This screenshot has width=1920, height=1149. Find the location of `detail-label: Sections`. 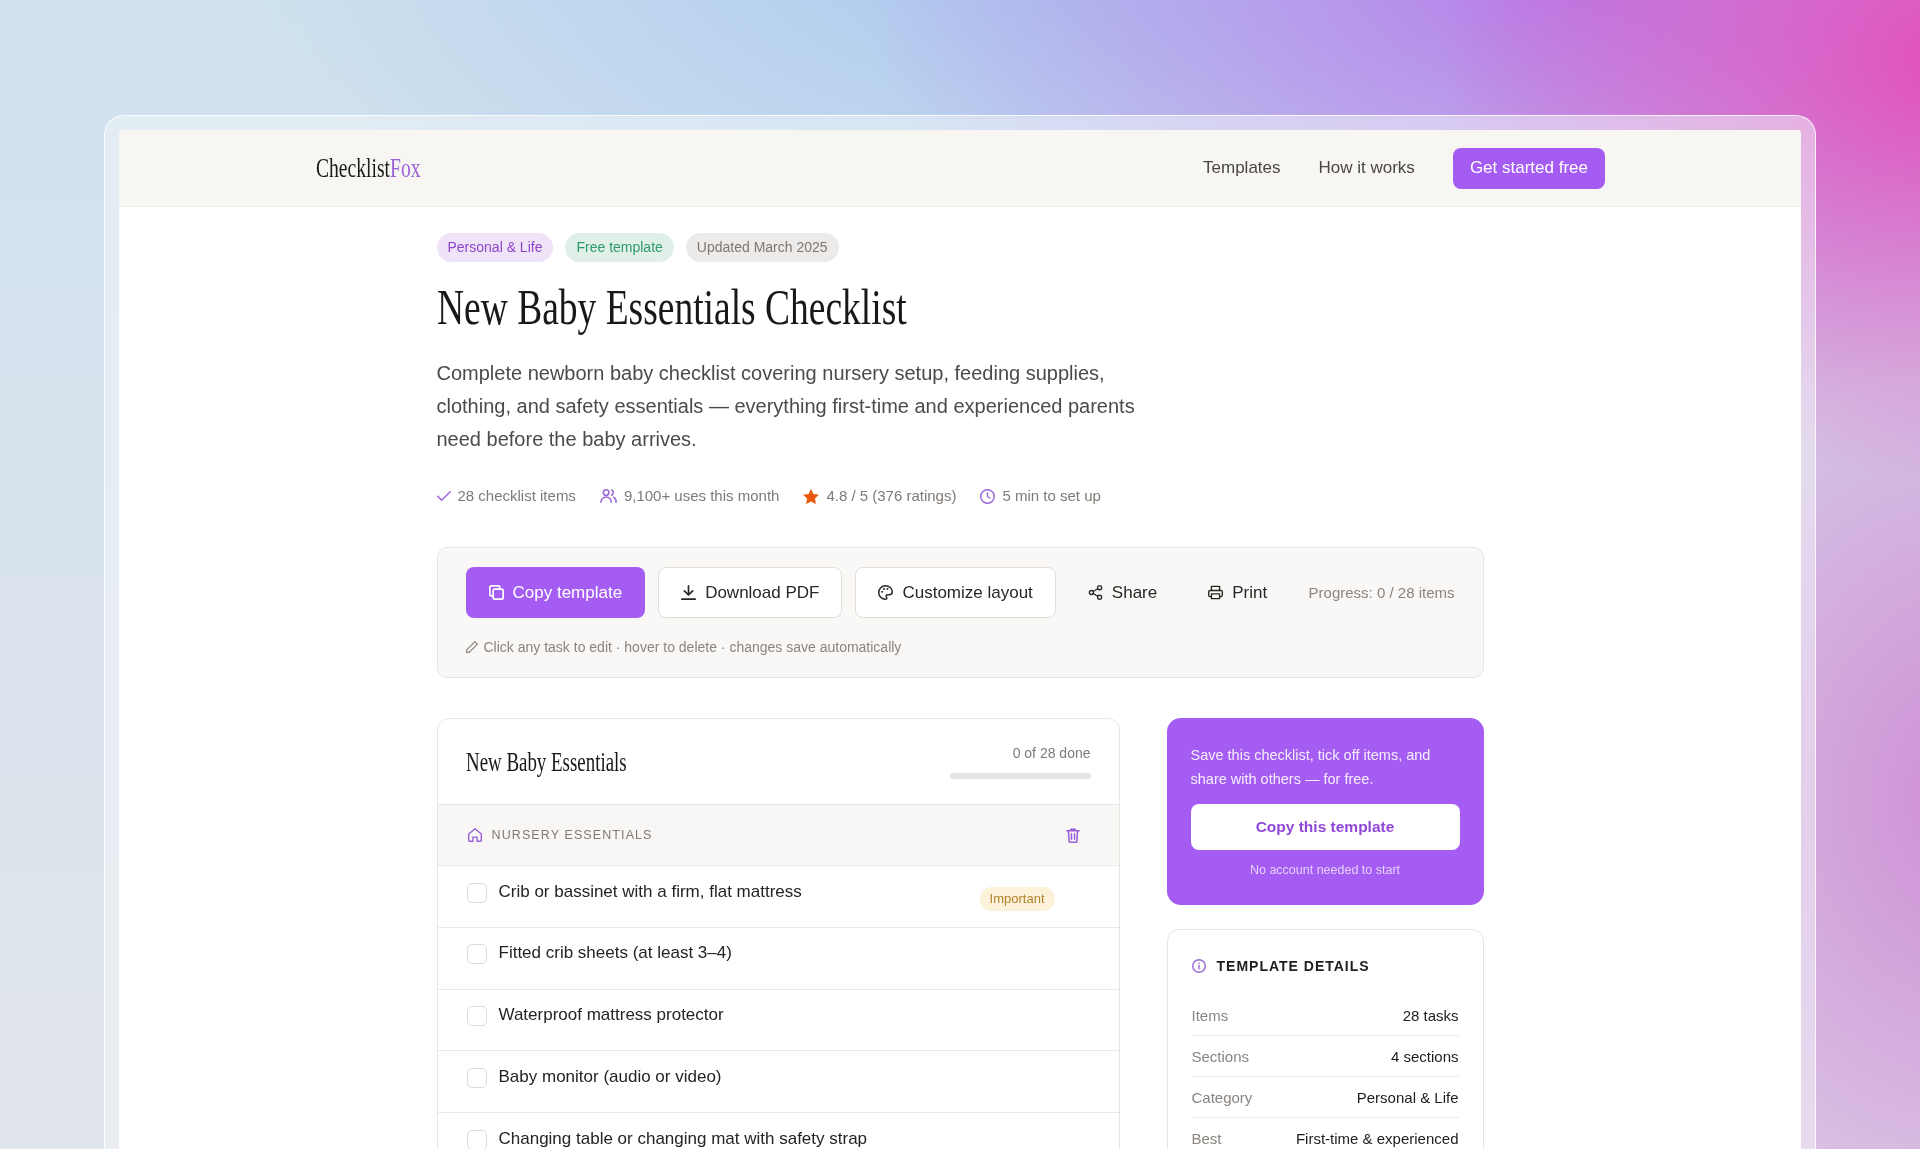

detail-label: Sections is located at coordinates (1220, 1056).